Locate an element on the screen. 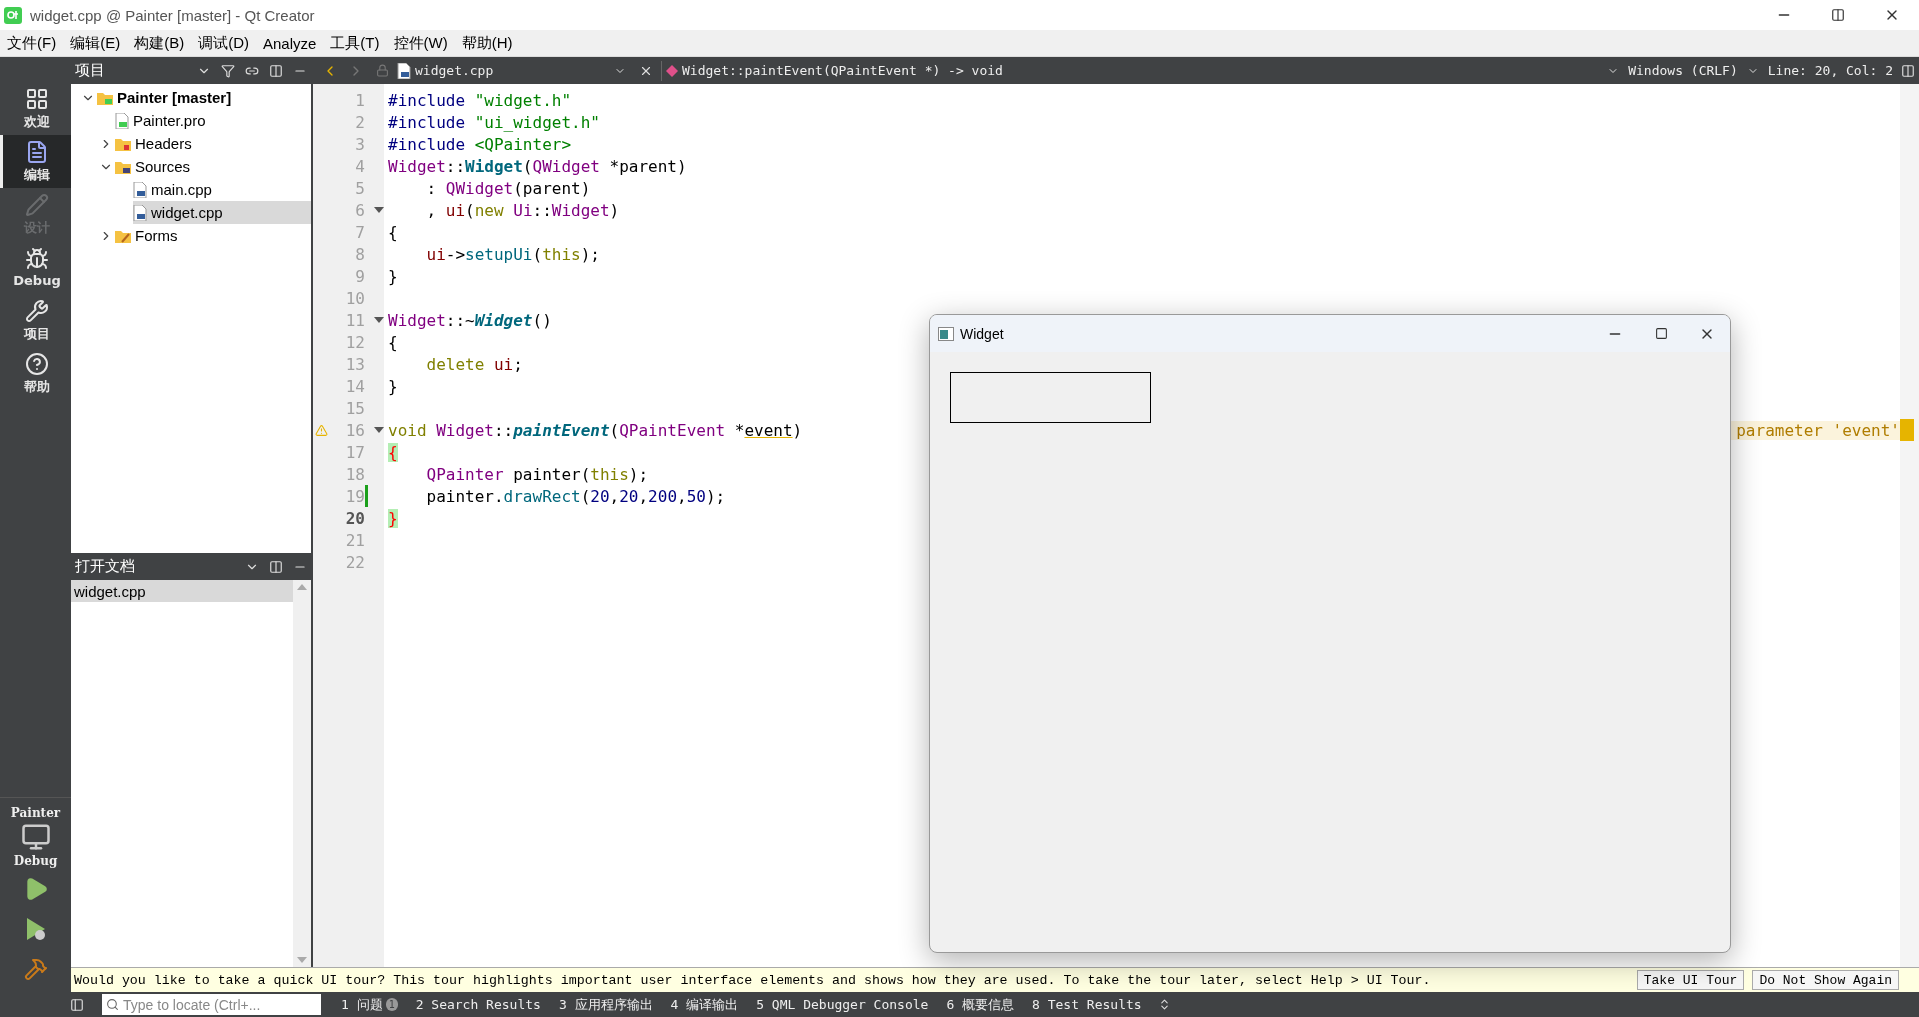 The width and height of the screenshot is (1919, 1017). code-line: #include "widget.h" is located at coordinates (480, 100).